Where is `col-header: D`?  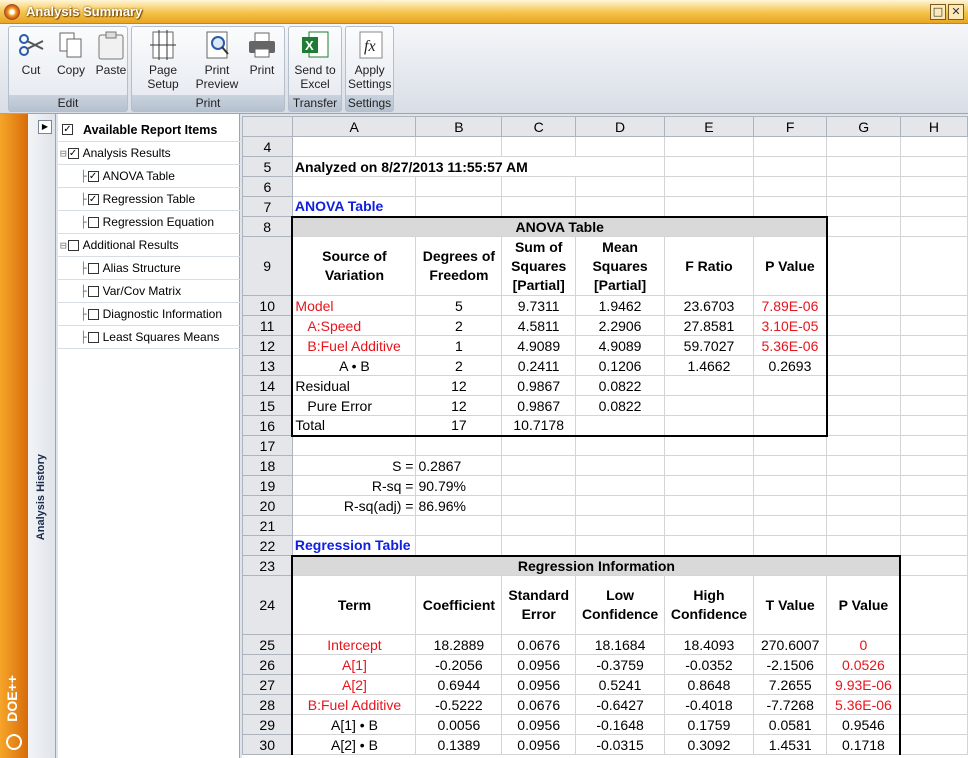
col-header: D is located at coordinates (620, 126).